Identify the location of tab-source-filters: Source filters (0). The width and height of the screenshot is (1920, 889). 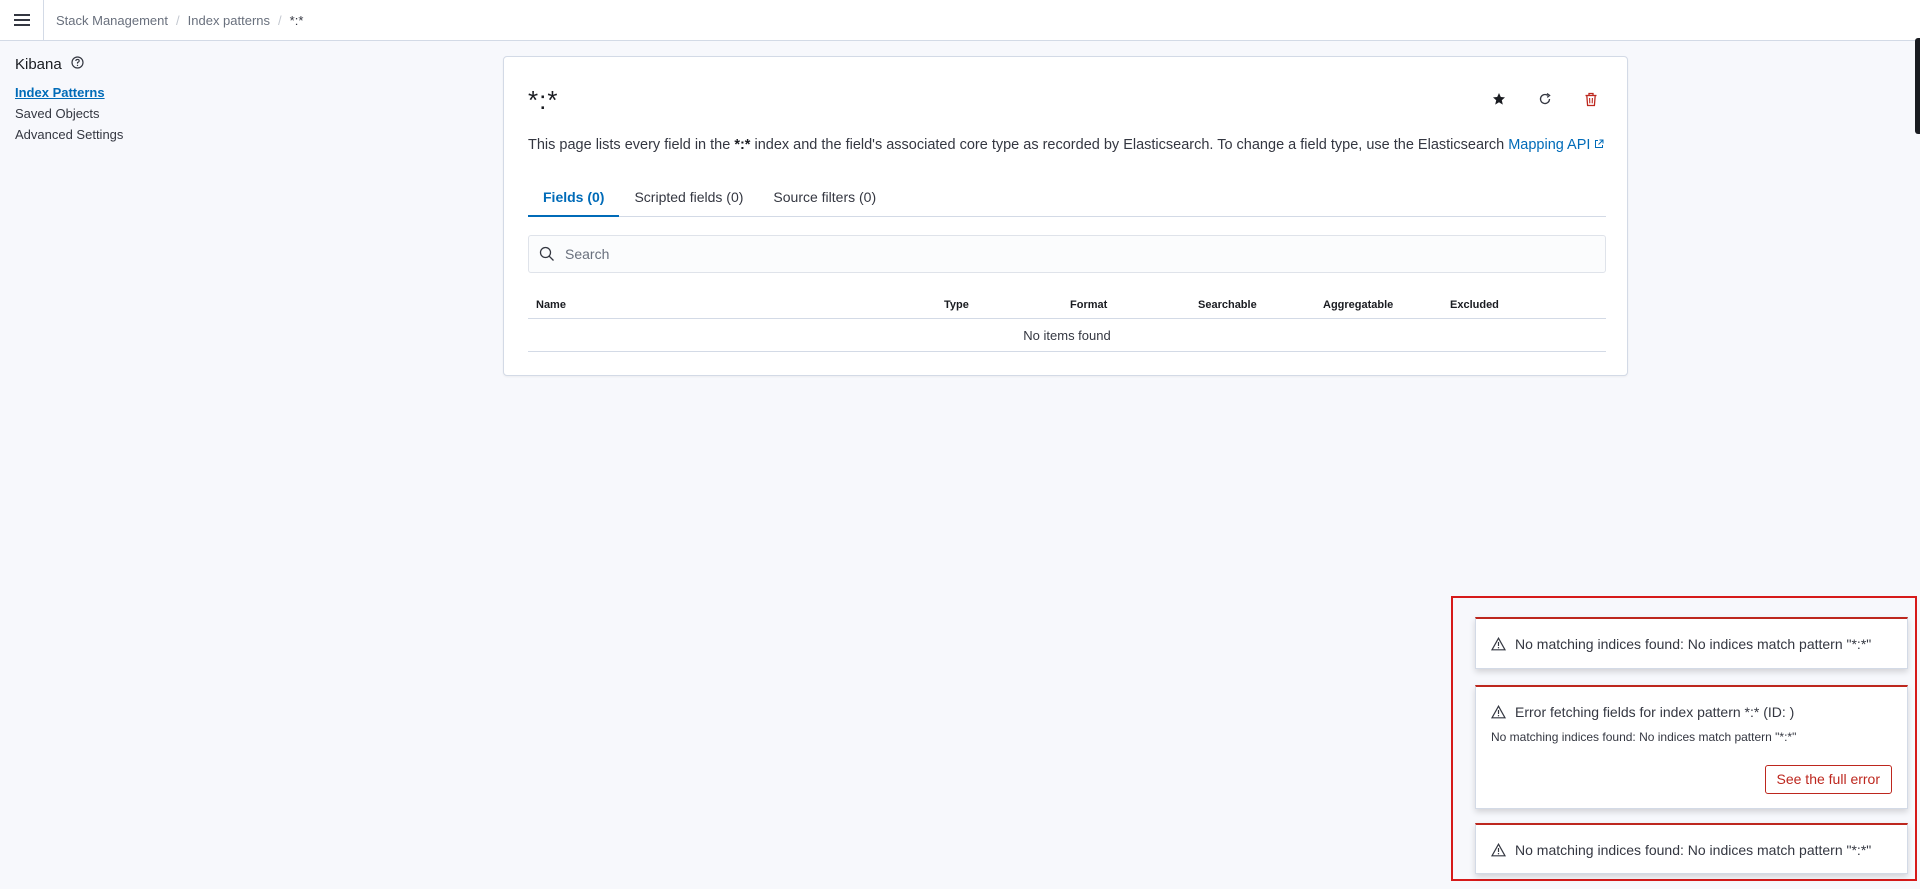
(824, 197).